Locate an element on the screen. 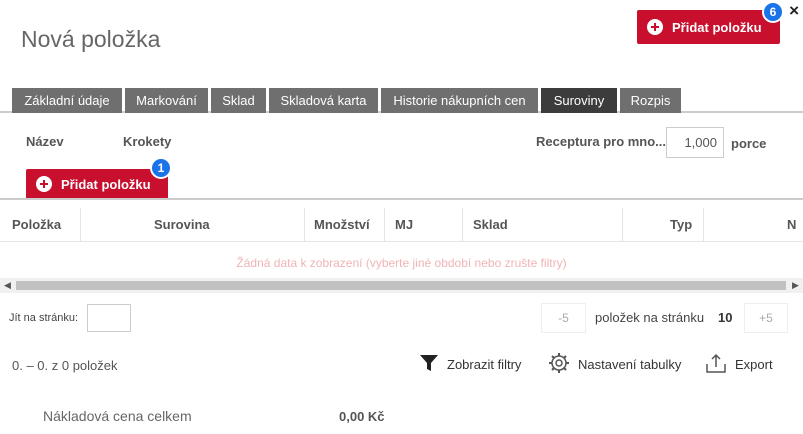 Image resolution: width=803 pixels, height=434 pixels. recipe-unit-label: porce is located at coordinates (749, 143).